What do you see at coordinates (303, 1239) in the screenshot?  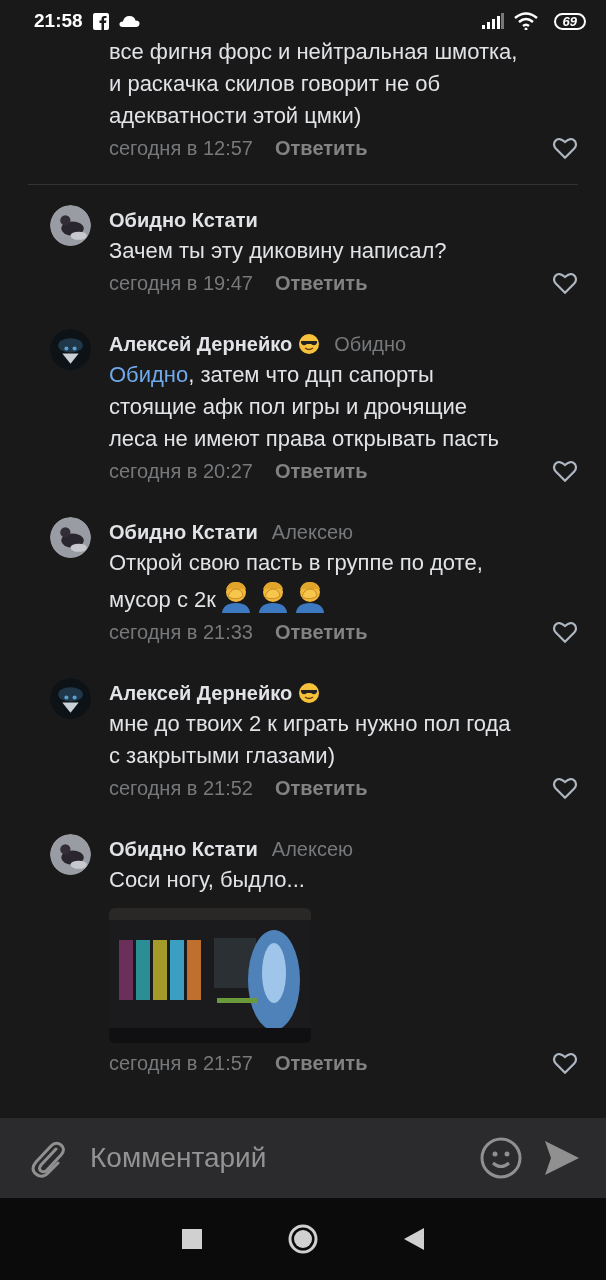 I see `home-icon` at bounding box center [303, 1239].